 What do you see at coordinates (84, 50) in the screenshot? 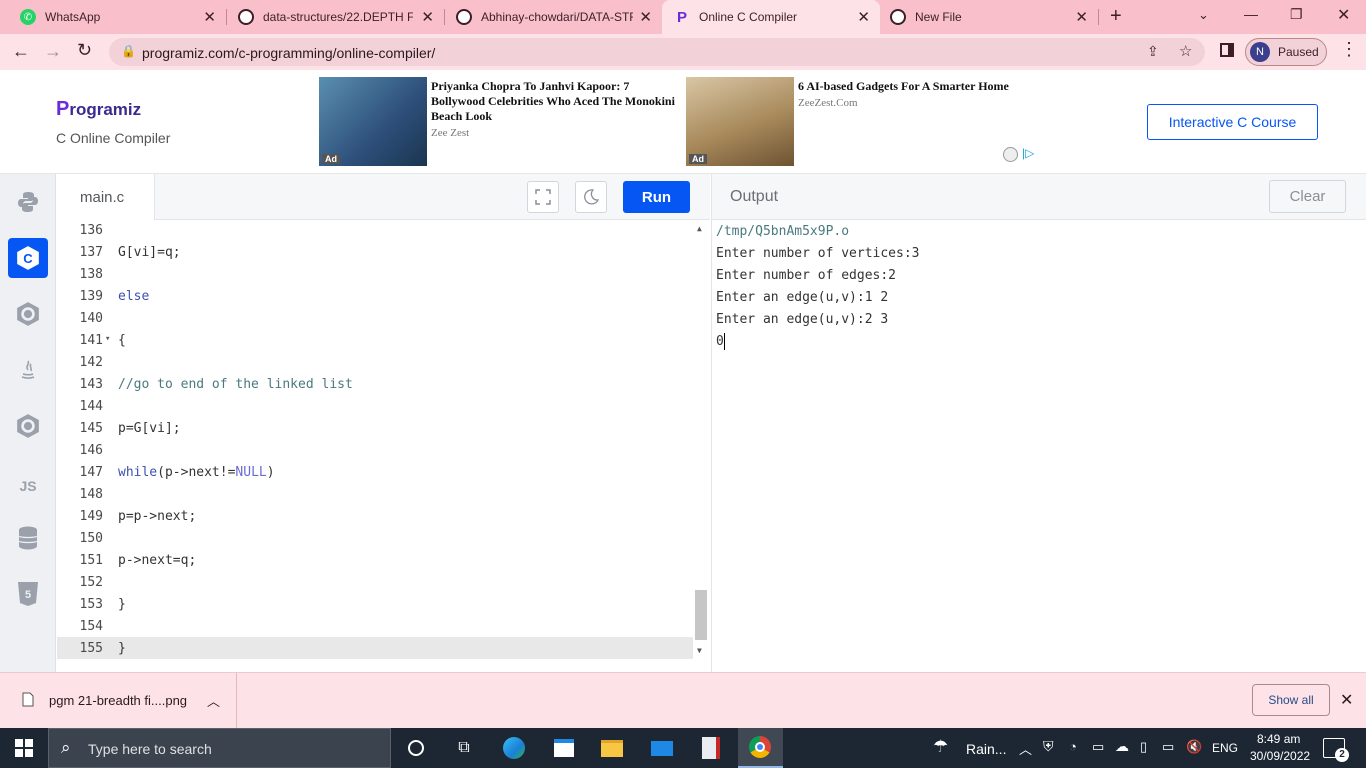
I see `reload-icon: ↻` at bounding box center [84, 50].